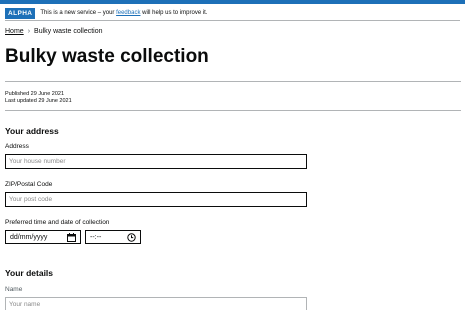 The width and height of the screenshot is (465, 310). I want to click on date-input: dd/mm/yyyy, so click(43, 237).